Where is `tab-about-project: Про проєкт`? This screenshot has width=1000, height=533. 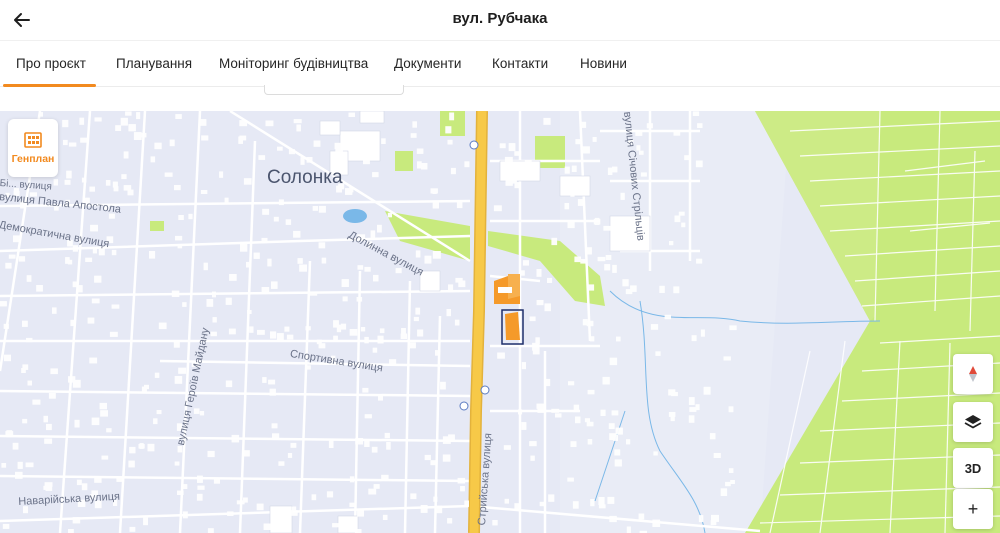 tab-about-project: Про проєкт is located at coordinates (51, 63).